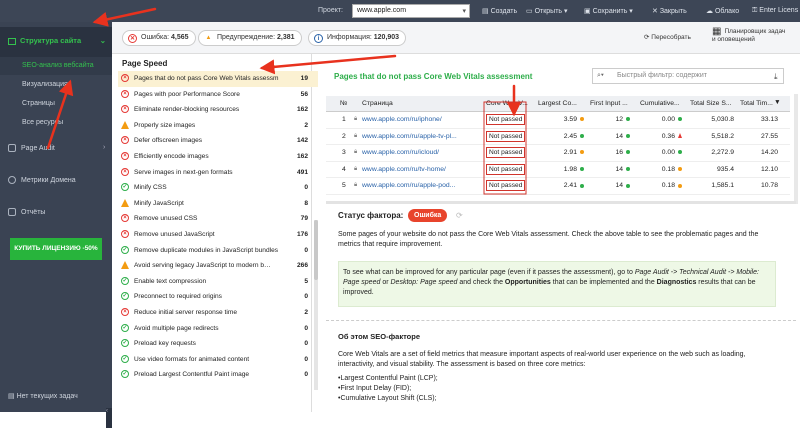 This screenshot has height=428, width=800. Describe the element at coordinates (564, 169) in the screenshot. I see `lcp-value: 1.98` at that location.